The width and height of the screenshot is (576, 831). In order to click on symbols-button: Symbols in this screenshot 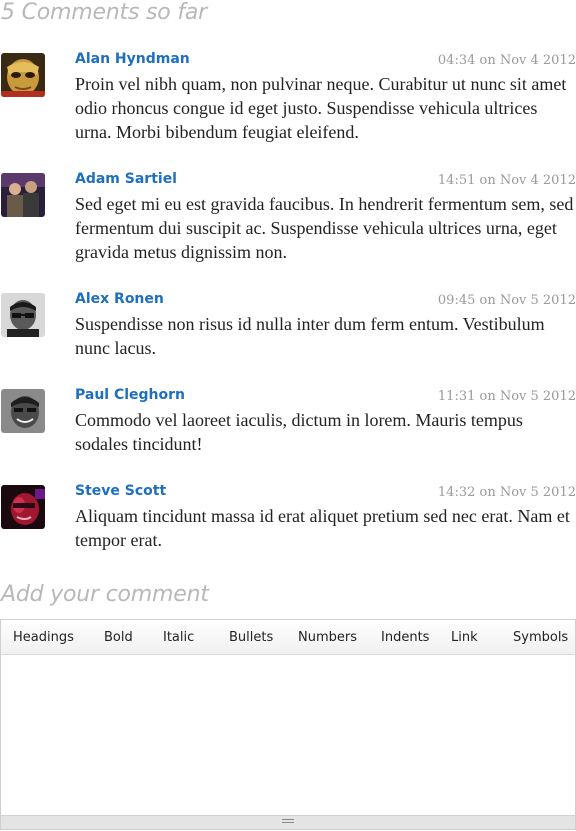, I will do `click(540, 637)`.